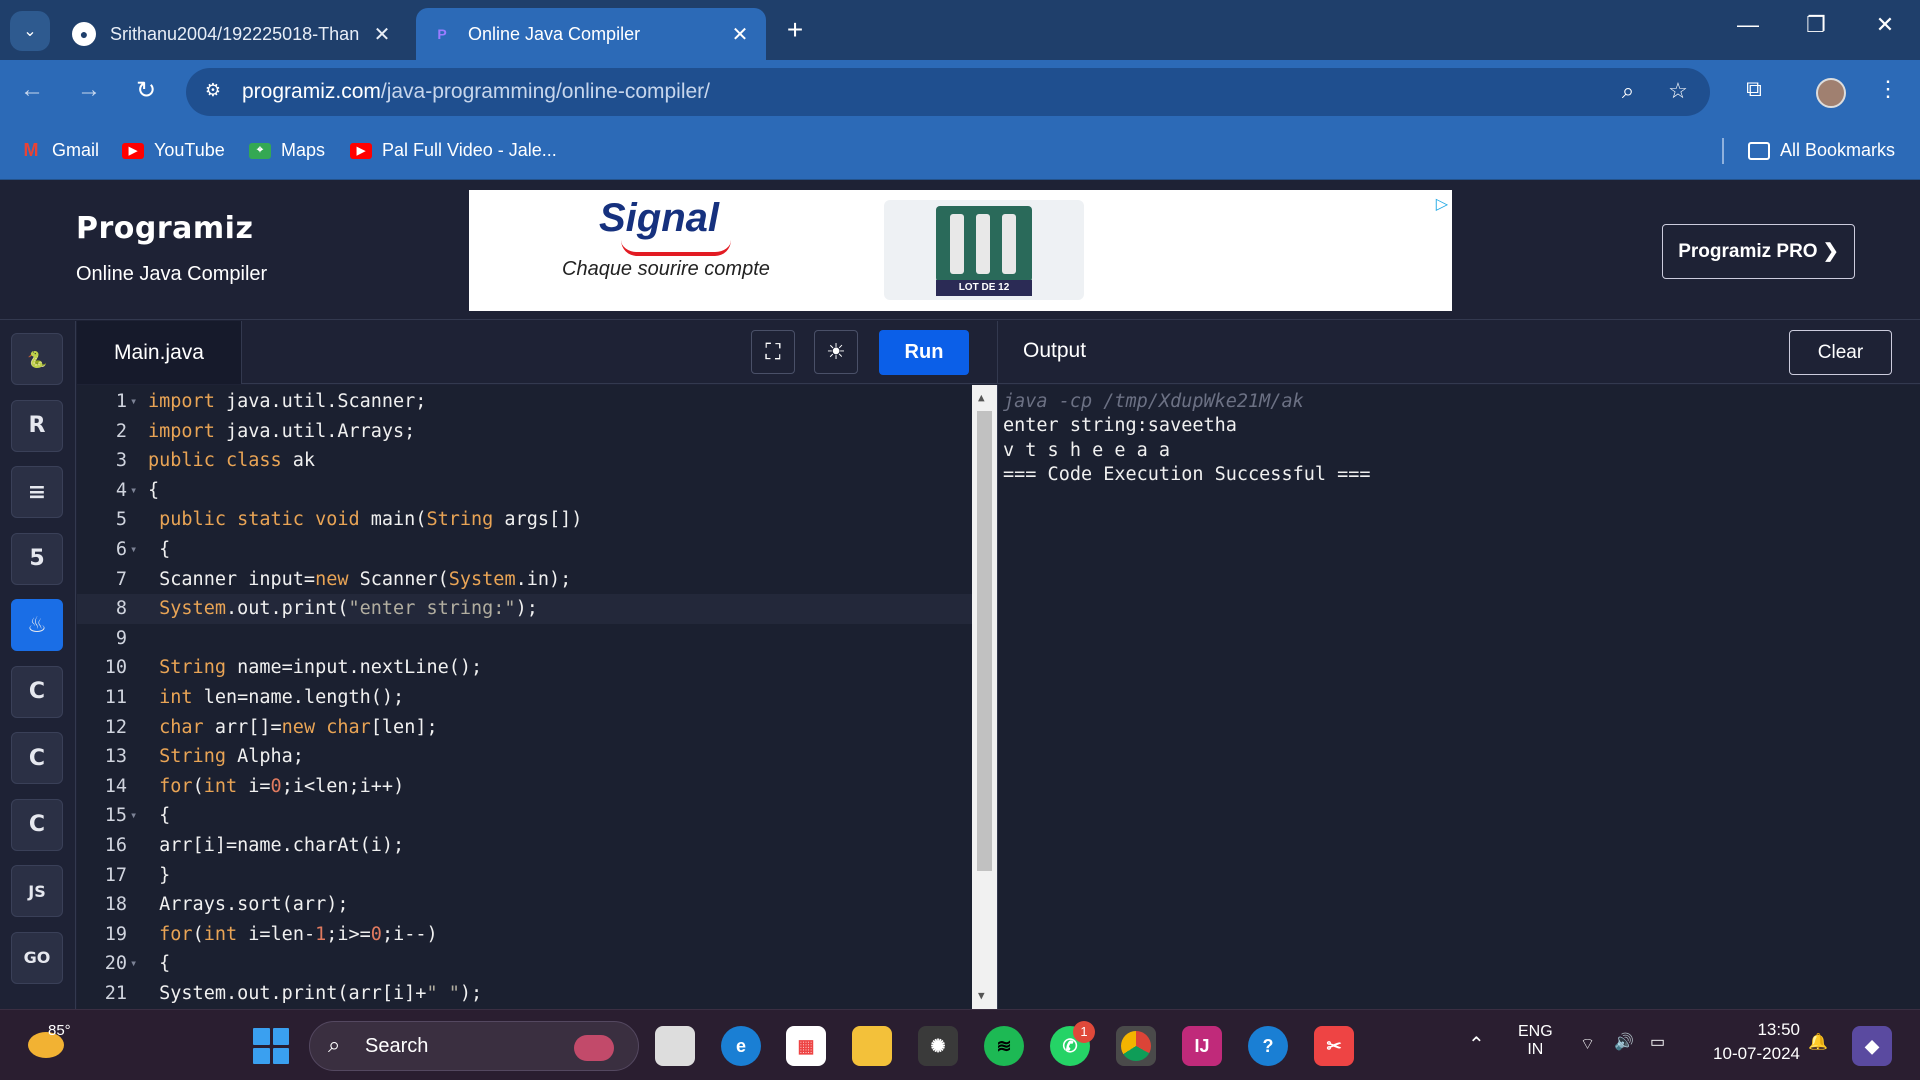  I want to click on language-sidebar: 🐍 R ≡ 5 ♨ C C C JS GO, so click(38, 665).